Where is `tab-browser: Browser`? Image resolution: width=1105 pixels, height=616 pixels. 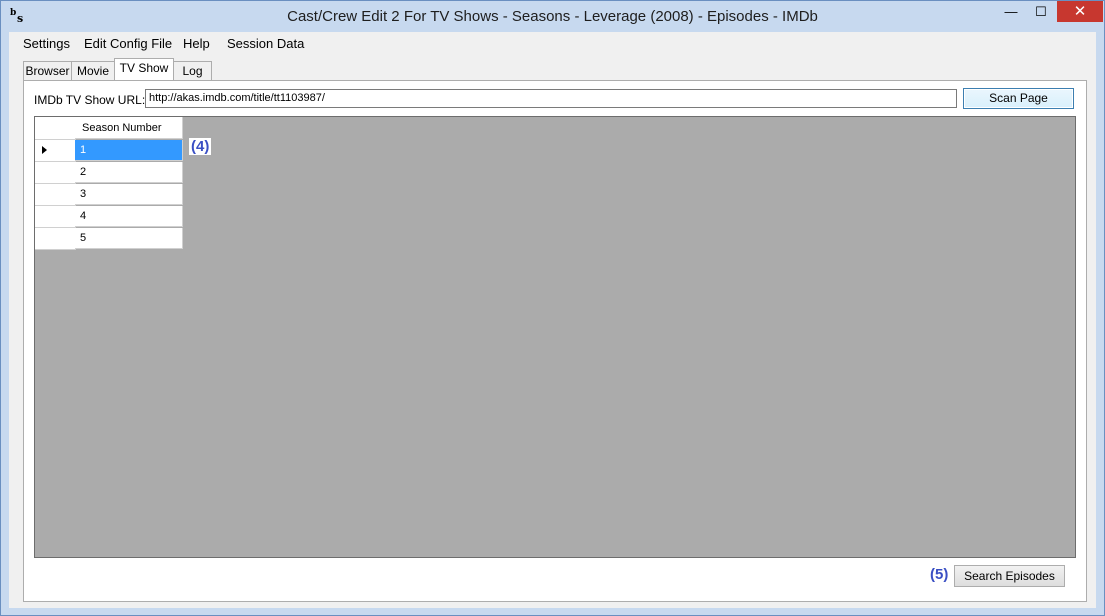
tab-browser: Browser is located at coordinates (47, 70).